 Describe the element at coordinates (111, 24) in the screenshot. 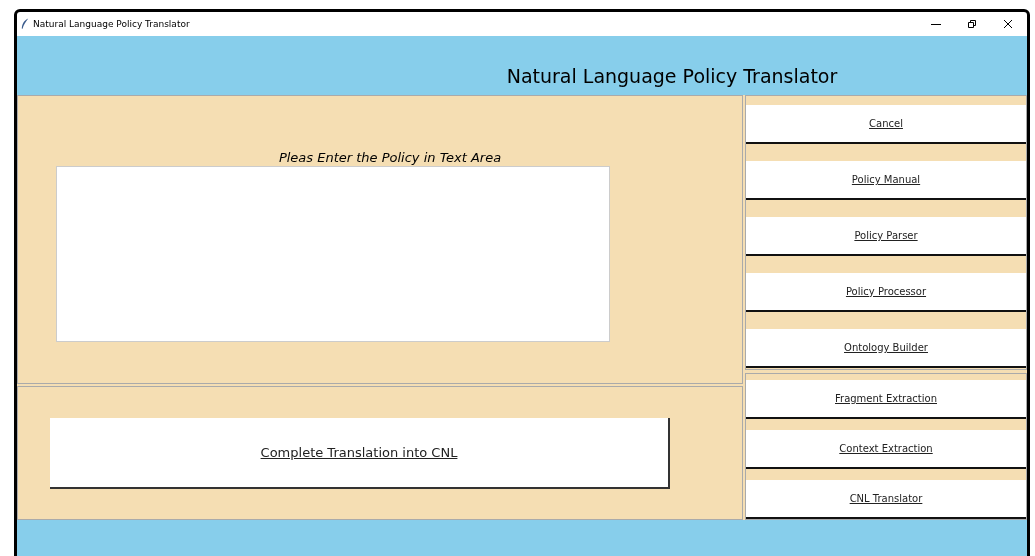

I see `window-title: Natural Language Policy Translator` at that location.